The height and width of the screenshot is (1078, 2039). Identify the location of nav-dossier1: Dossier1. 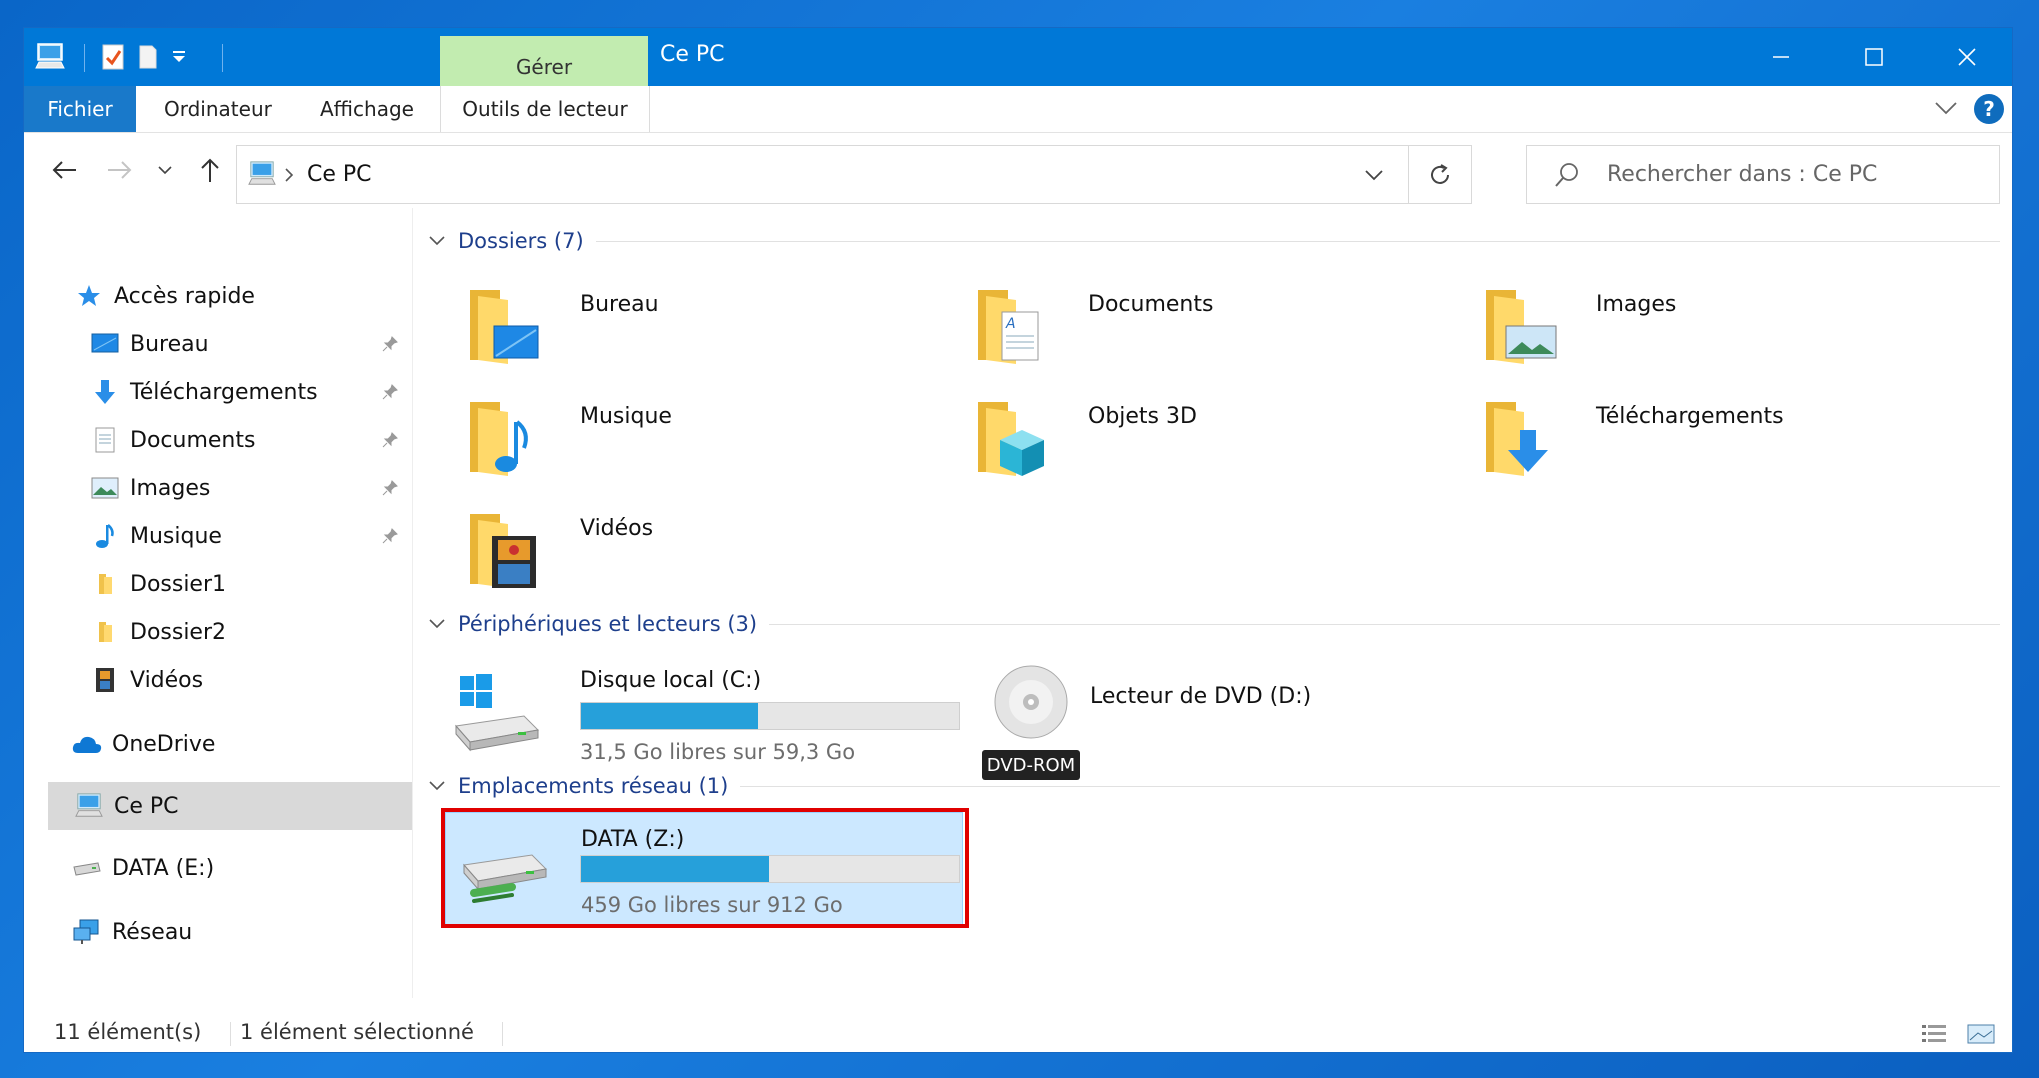
(158, 584).